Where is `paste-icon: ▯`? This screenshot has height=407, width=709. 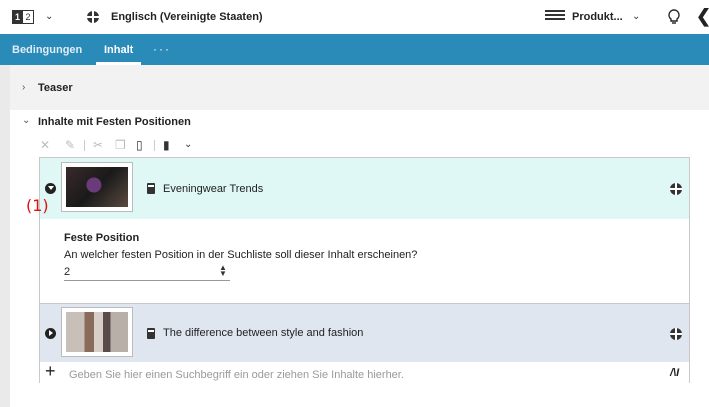 paste-icon: ▯ is located at coordinates (139, 145).